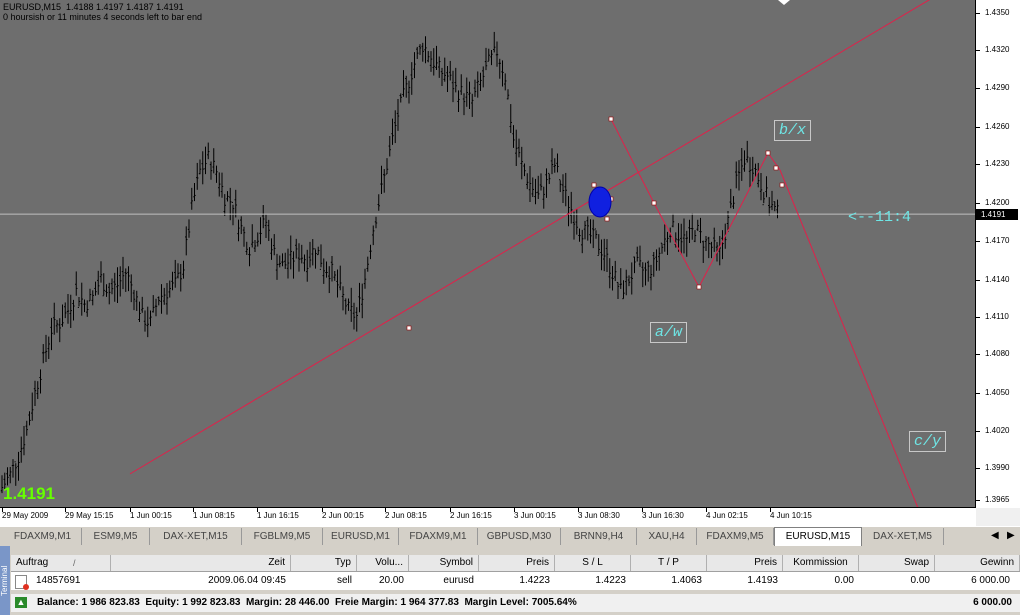  Describe the element at coordinates (793, 130) in the screenshot. I see `wave-label-bx: b/x` at that location.